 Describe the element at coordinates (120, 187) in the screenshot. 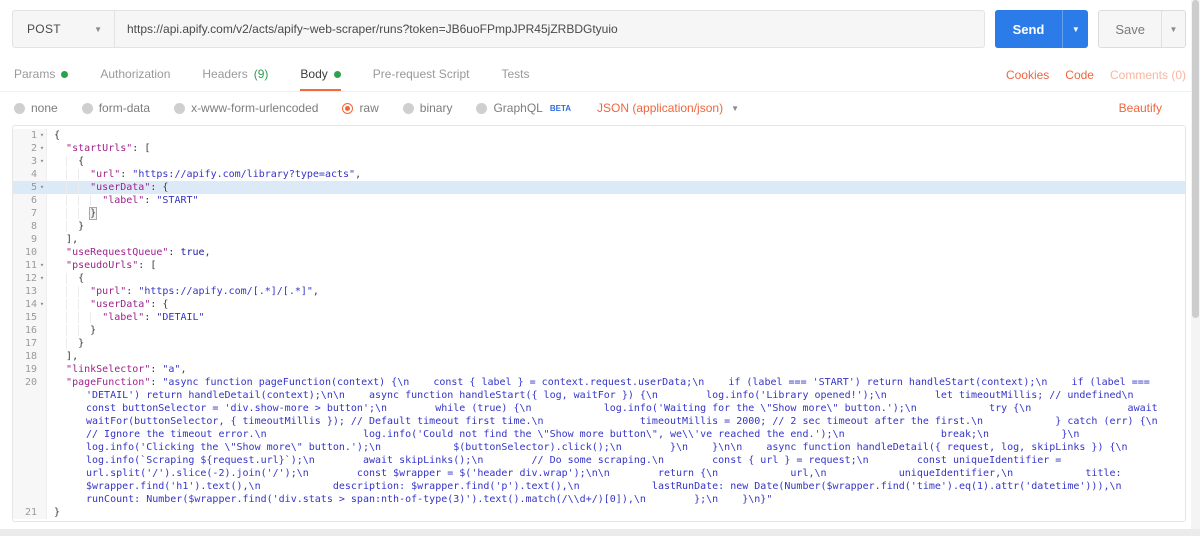

I see `token: "userData"` at that location.